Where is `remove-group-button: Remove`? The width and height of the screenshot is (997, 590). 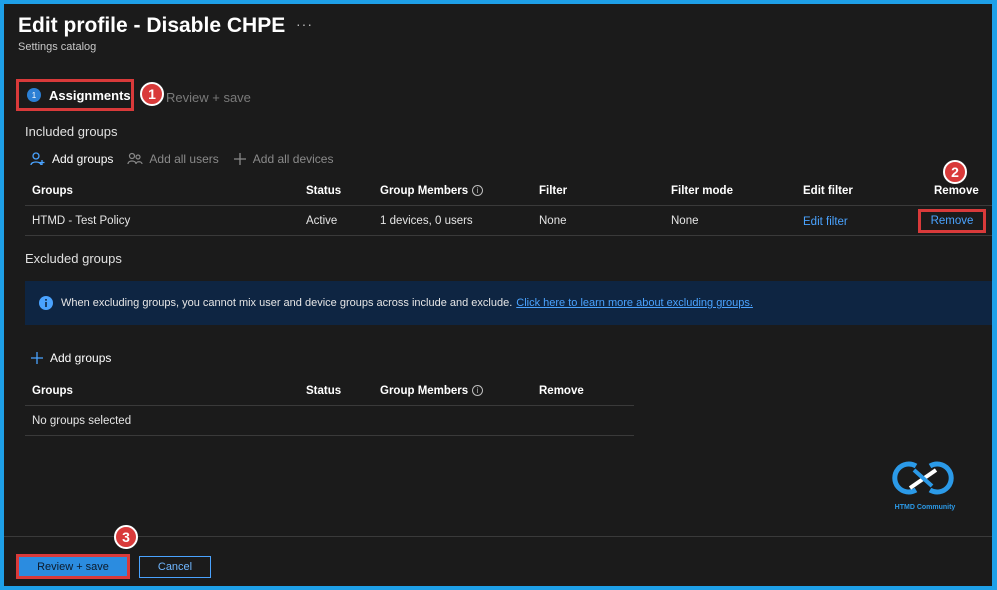
remove-group-button: Remove is located at coordinates (952, 221).